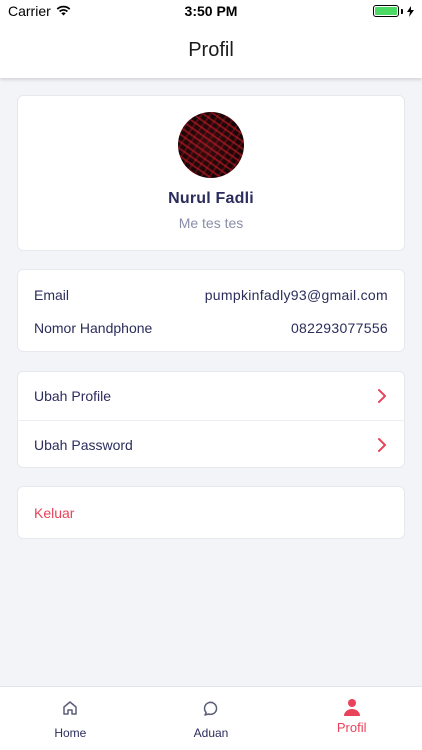 The width and height of the screenshot is (422, 750). What do you see at coordinates (351, 727) in the screenshot?
I see `tab-label: Profil` at bounding box center [351, 727].